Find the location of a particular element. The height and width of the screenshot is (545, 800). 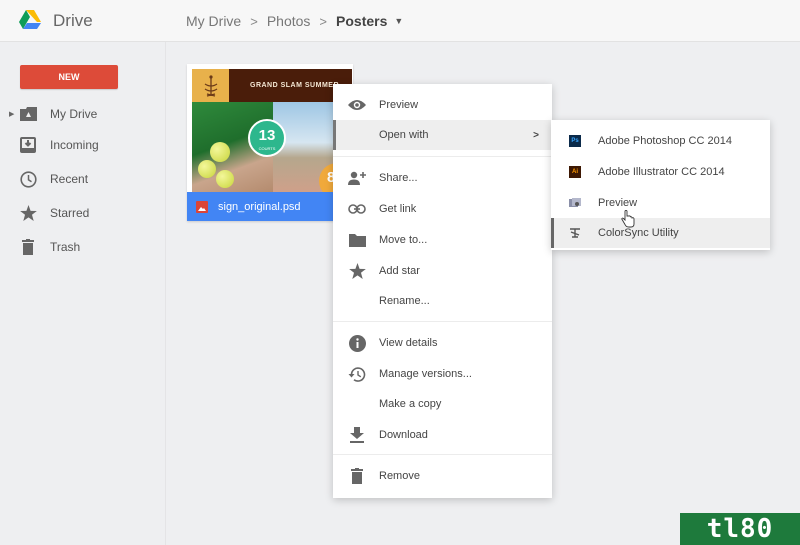

submenu-item-photoshop: Ps Adobe Photoshop CC 2014 is located at coordinates (660, 141).